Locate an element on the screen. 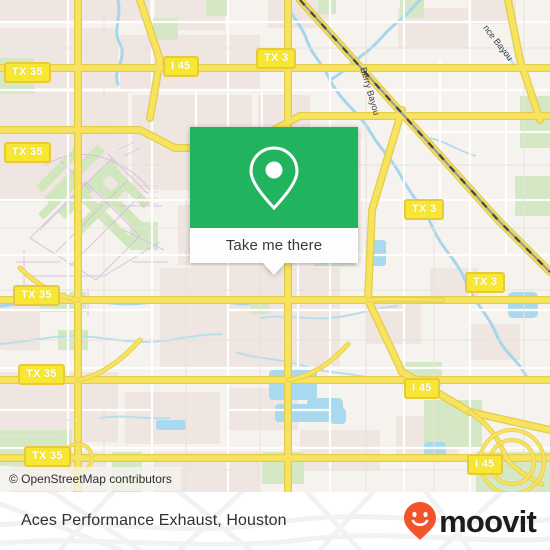 The image size is (550, 550). destination-callout-card: Take me there is located at coordinates (274, 201).